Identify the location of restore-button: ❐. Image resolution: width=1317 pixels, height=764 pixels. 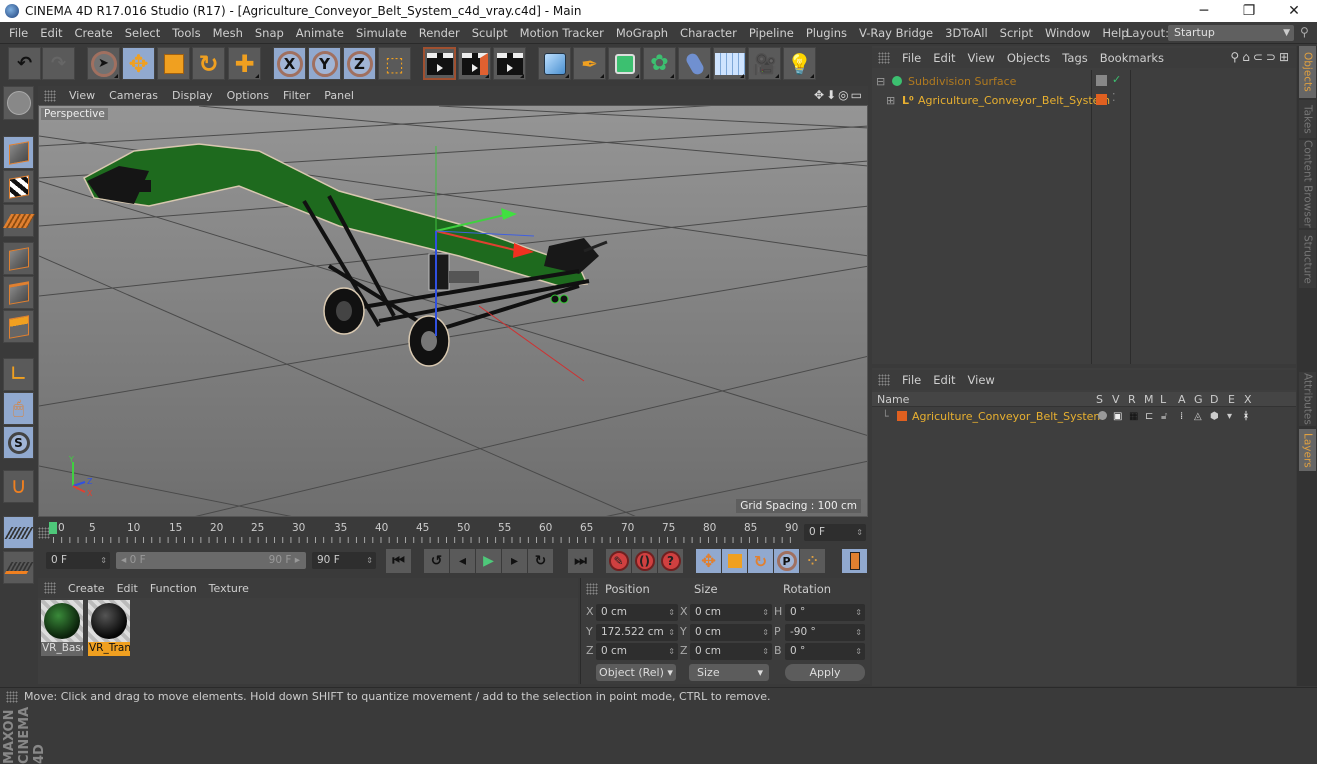
(1249, 11).